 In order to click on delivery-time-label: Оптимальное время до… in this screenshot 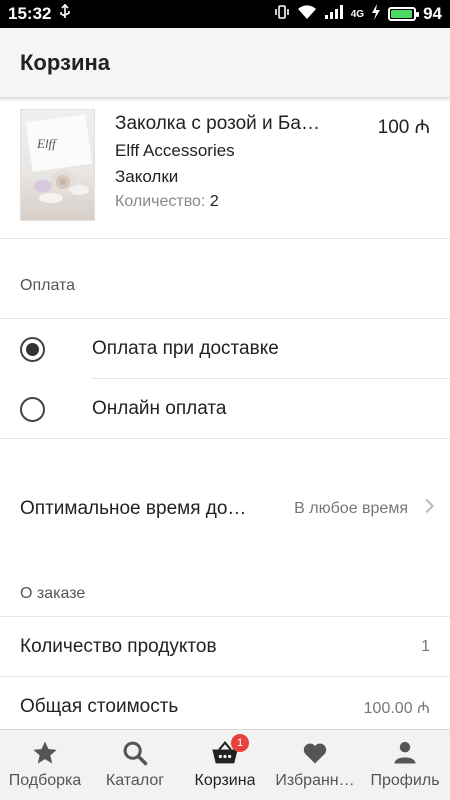, I will do `click(133, 508)`.